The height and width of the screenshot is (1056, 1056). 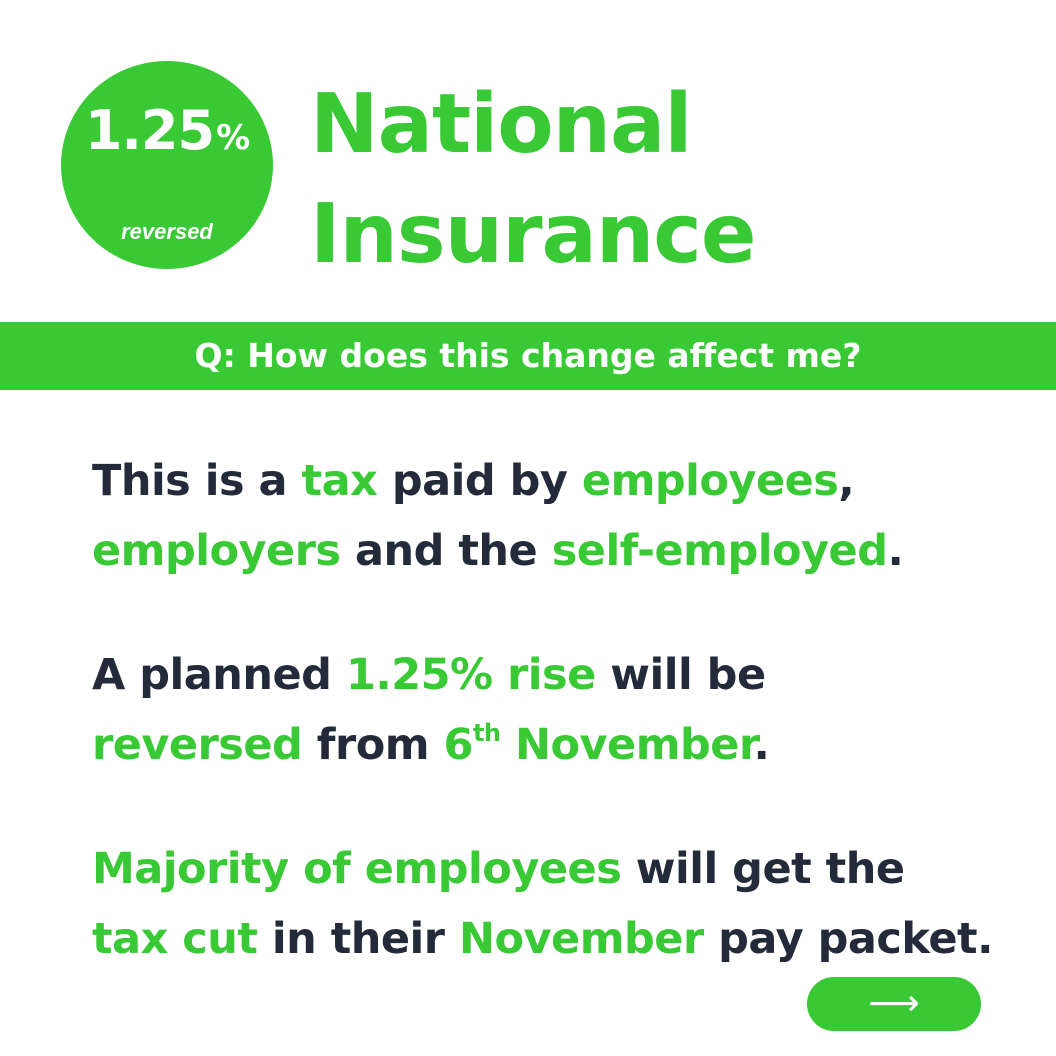 What do you see at coordinates (763, 869) in the screenshot?
I see `text-segment: will get the` at bounding box center [763, 869].